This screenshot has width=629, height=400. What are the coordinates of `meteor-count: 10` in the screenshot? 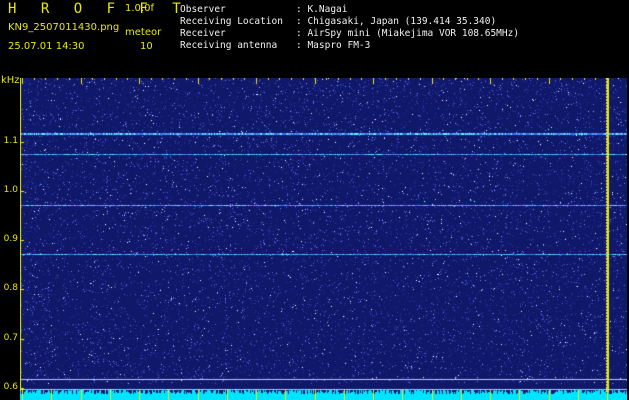 It's located at (146, 46).